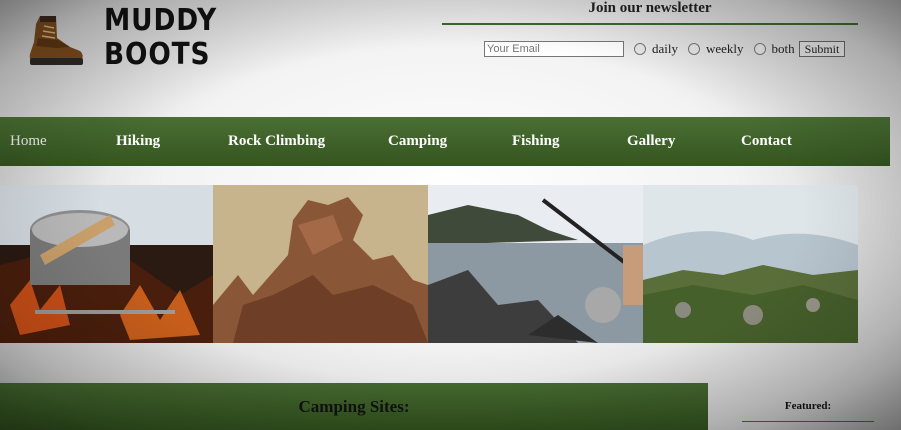  Describe the element at coordinates (651, 141) in the screenshot. I see `nav-gallery: Gallery` at that location.